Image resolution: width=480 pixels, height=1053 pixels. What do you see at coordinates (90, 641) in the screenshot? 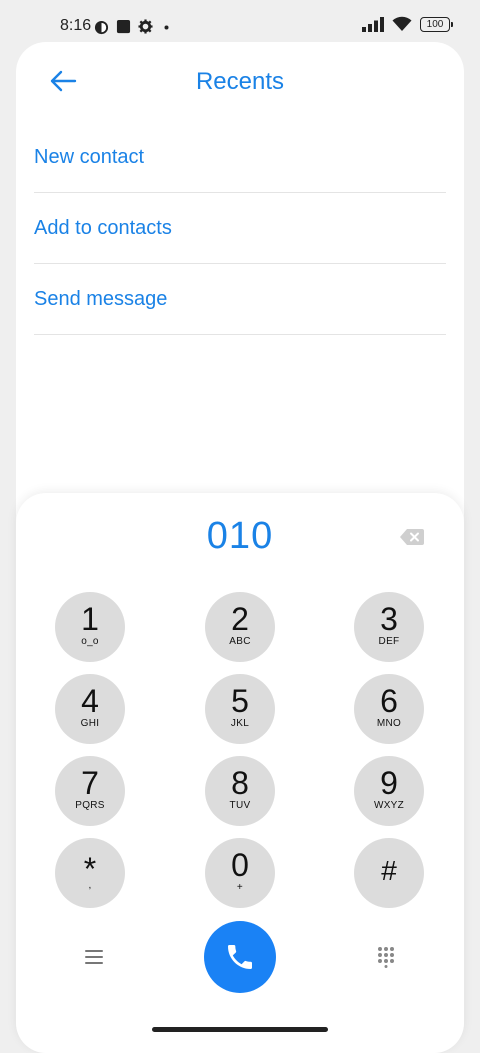
I see `key-letters: o_o` at bounding box center [90, 641].